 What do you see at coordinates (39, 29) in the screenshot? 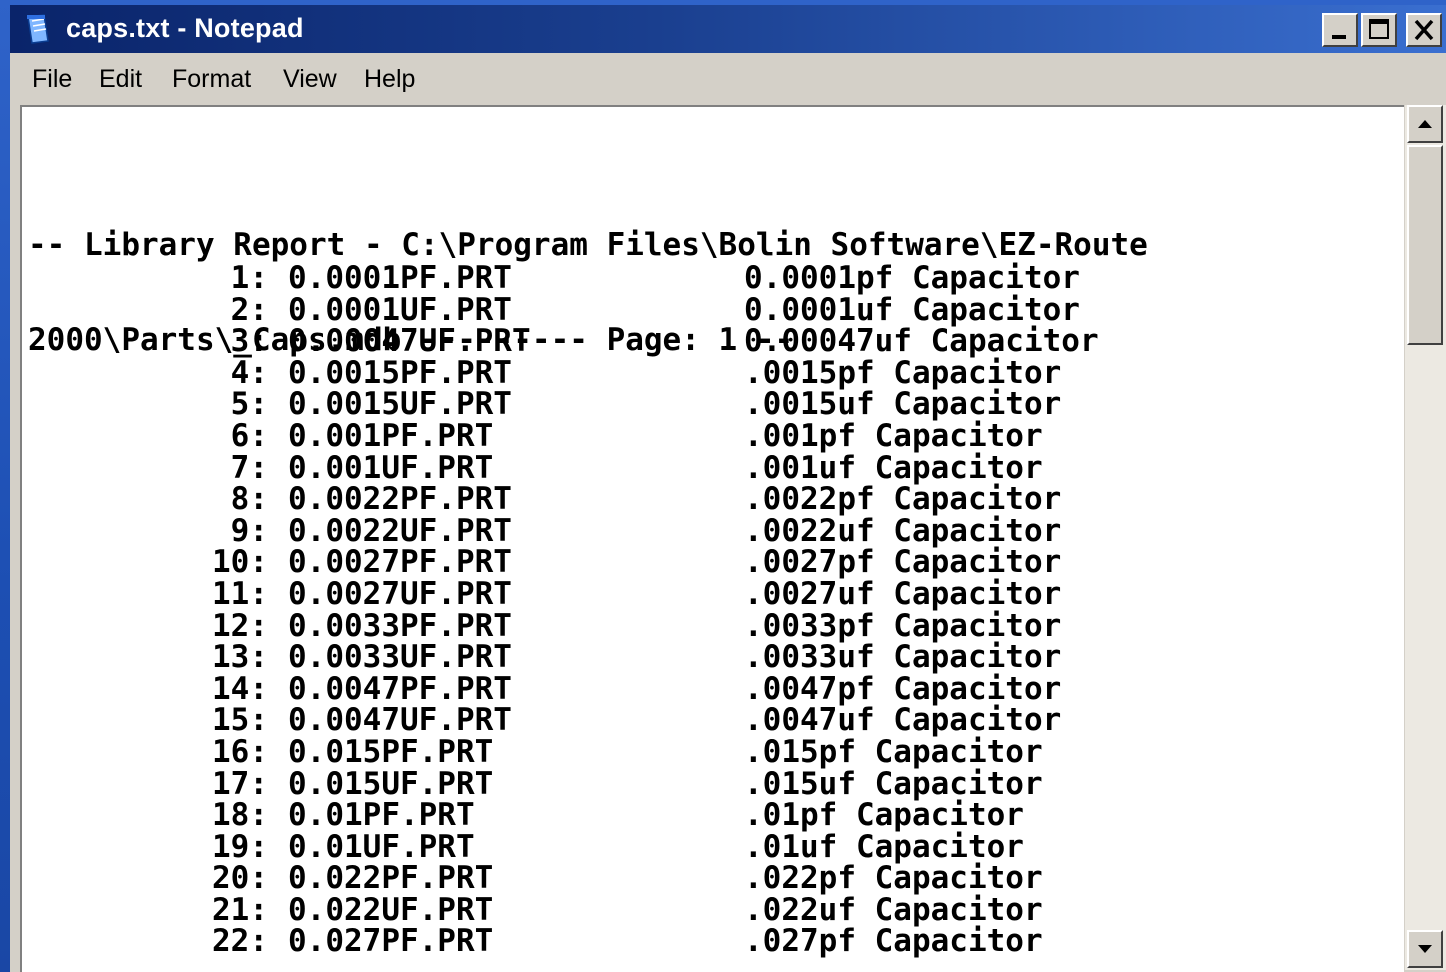
I see `notepad-icon` at bounding box center [39, 29].